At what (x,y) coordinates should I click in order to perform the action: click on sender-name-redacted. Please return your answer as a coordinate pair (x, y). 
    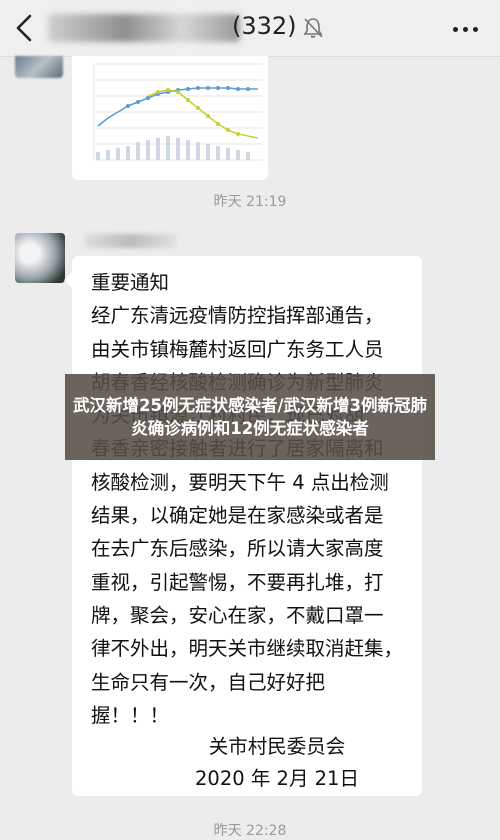
    Looking at the image, I should click on (131, 241).